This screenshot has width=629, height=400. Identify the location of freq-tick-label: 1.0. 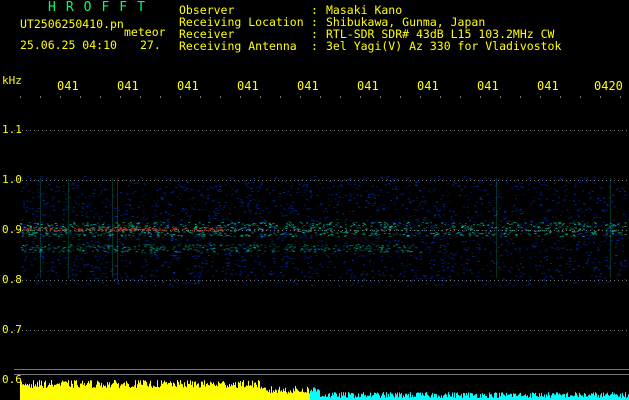
(12, 179).